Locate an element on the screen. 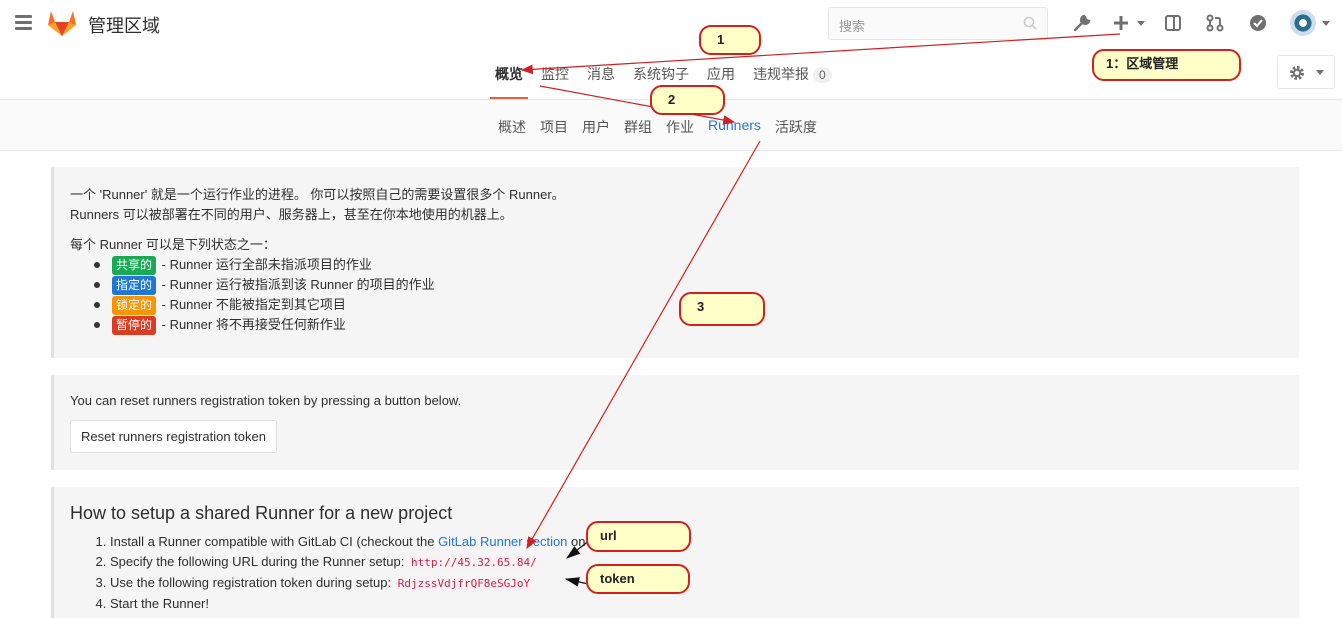 The height and width of the screenshot is (618, 1342). callout-1: 1 is located at coordinates (730, 40).